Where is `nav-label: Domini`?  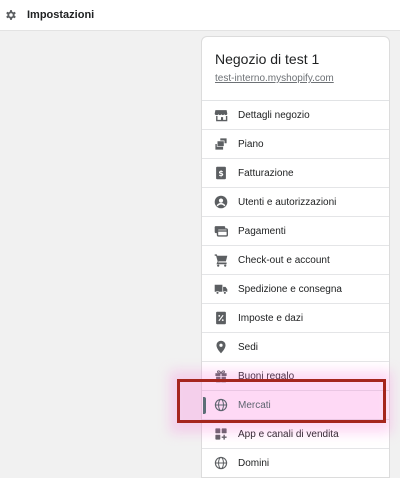
nav-label: Domini is located at coordinates (254, 463).